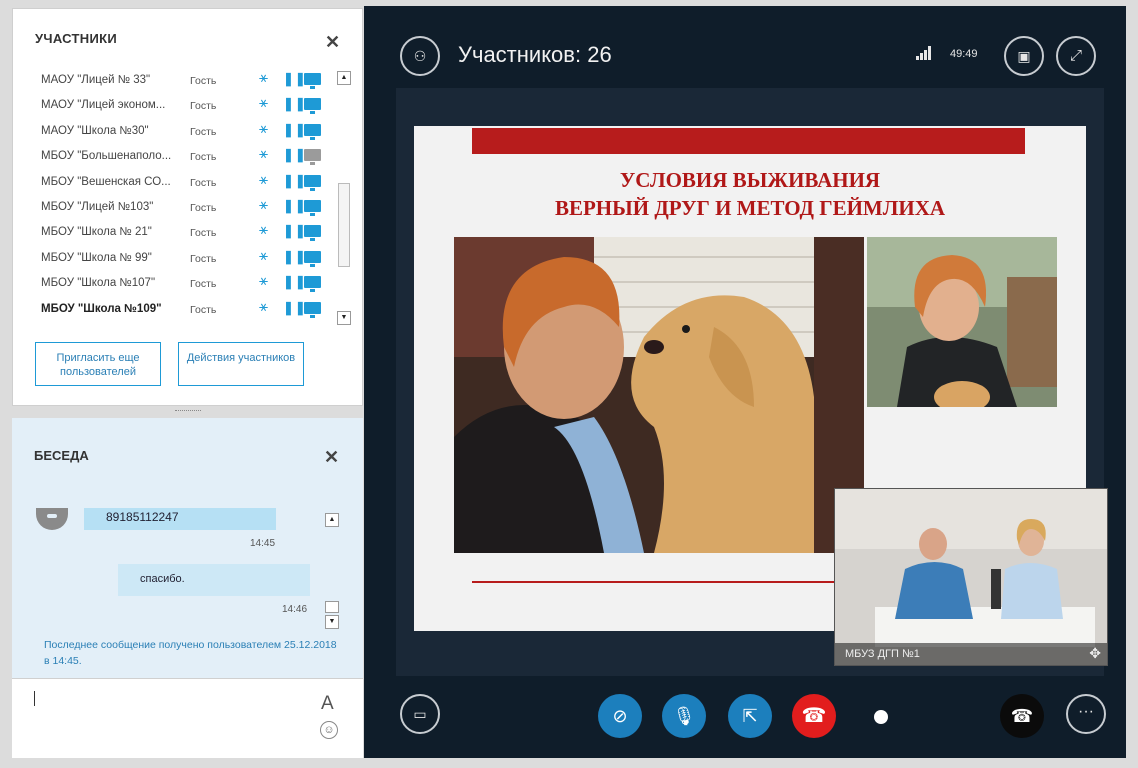 The height and width of the screenshot is (768, 1138). What do you see at coordinates (620, 716) in the screenshot?
I see `video-off-icon: ⊘` at bounding box center [620, 716].